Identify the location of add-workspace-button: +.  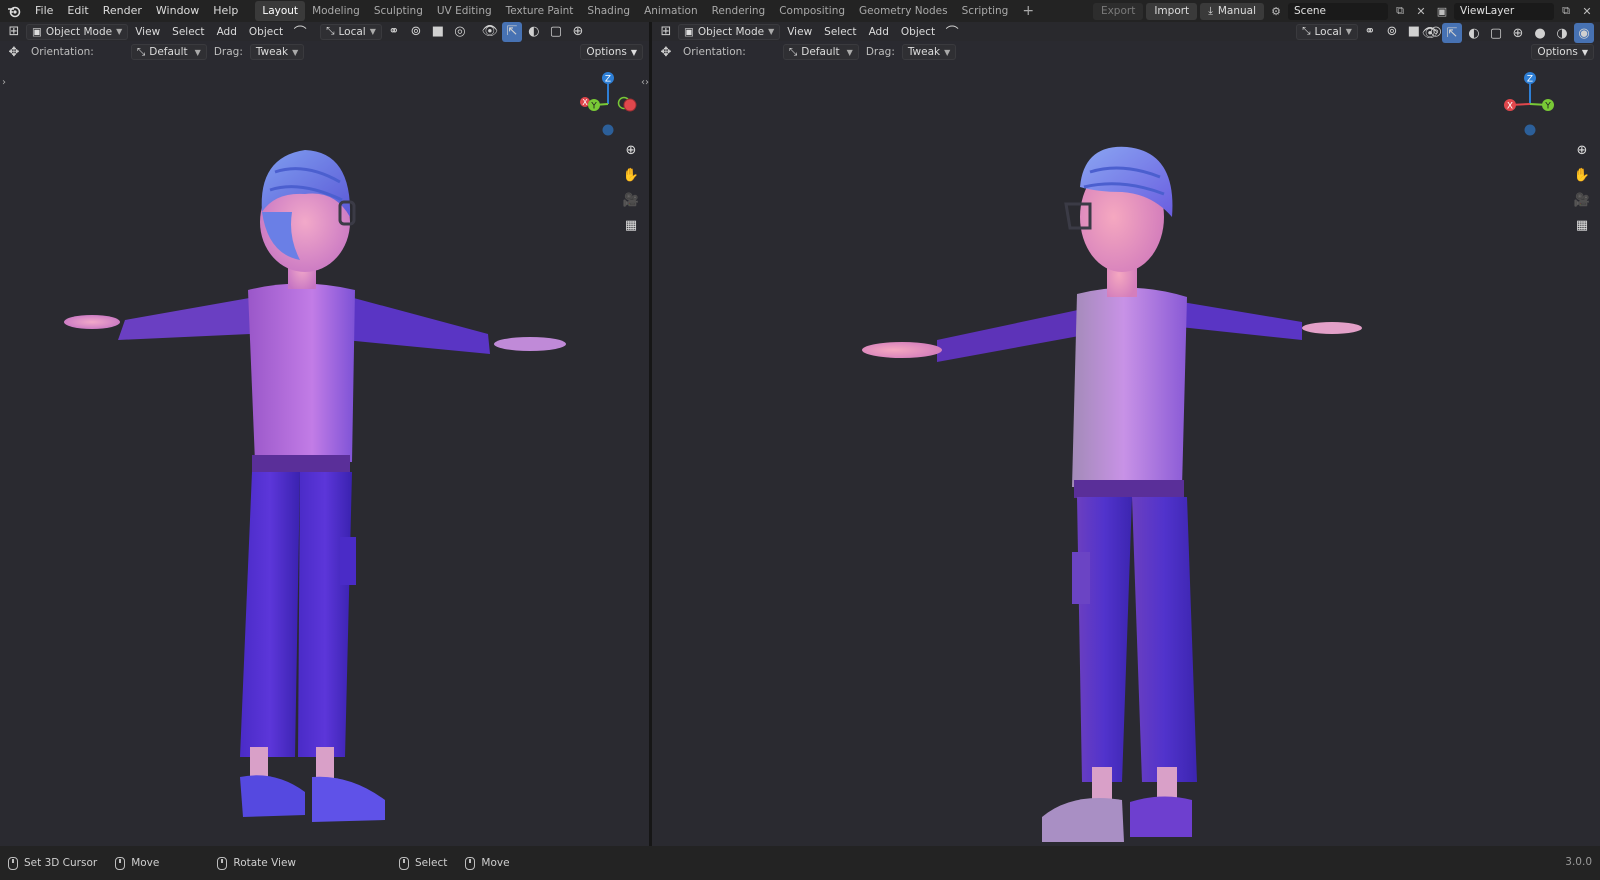
(1028, 11).